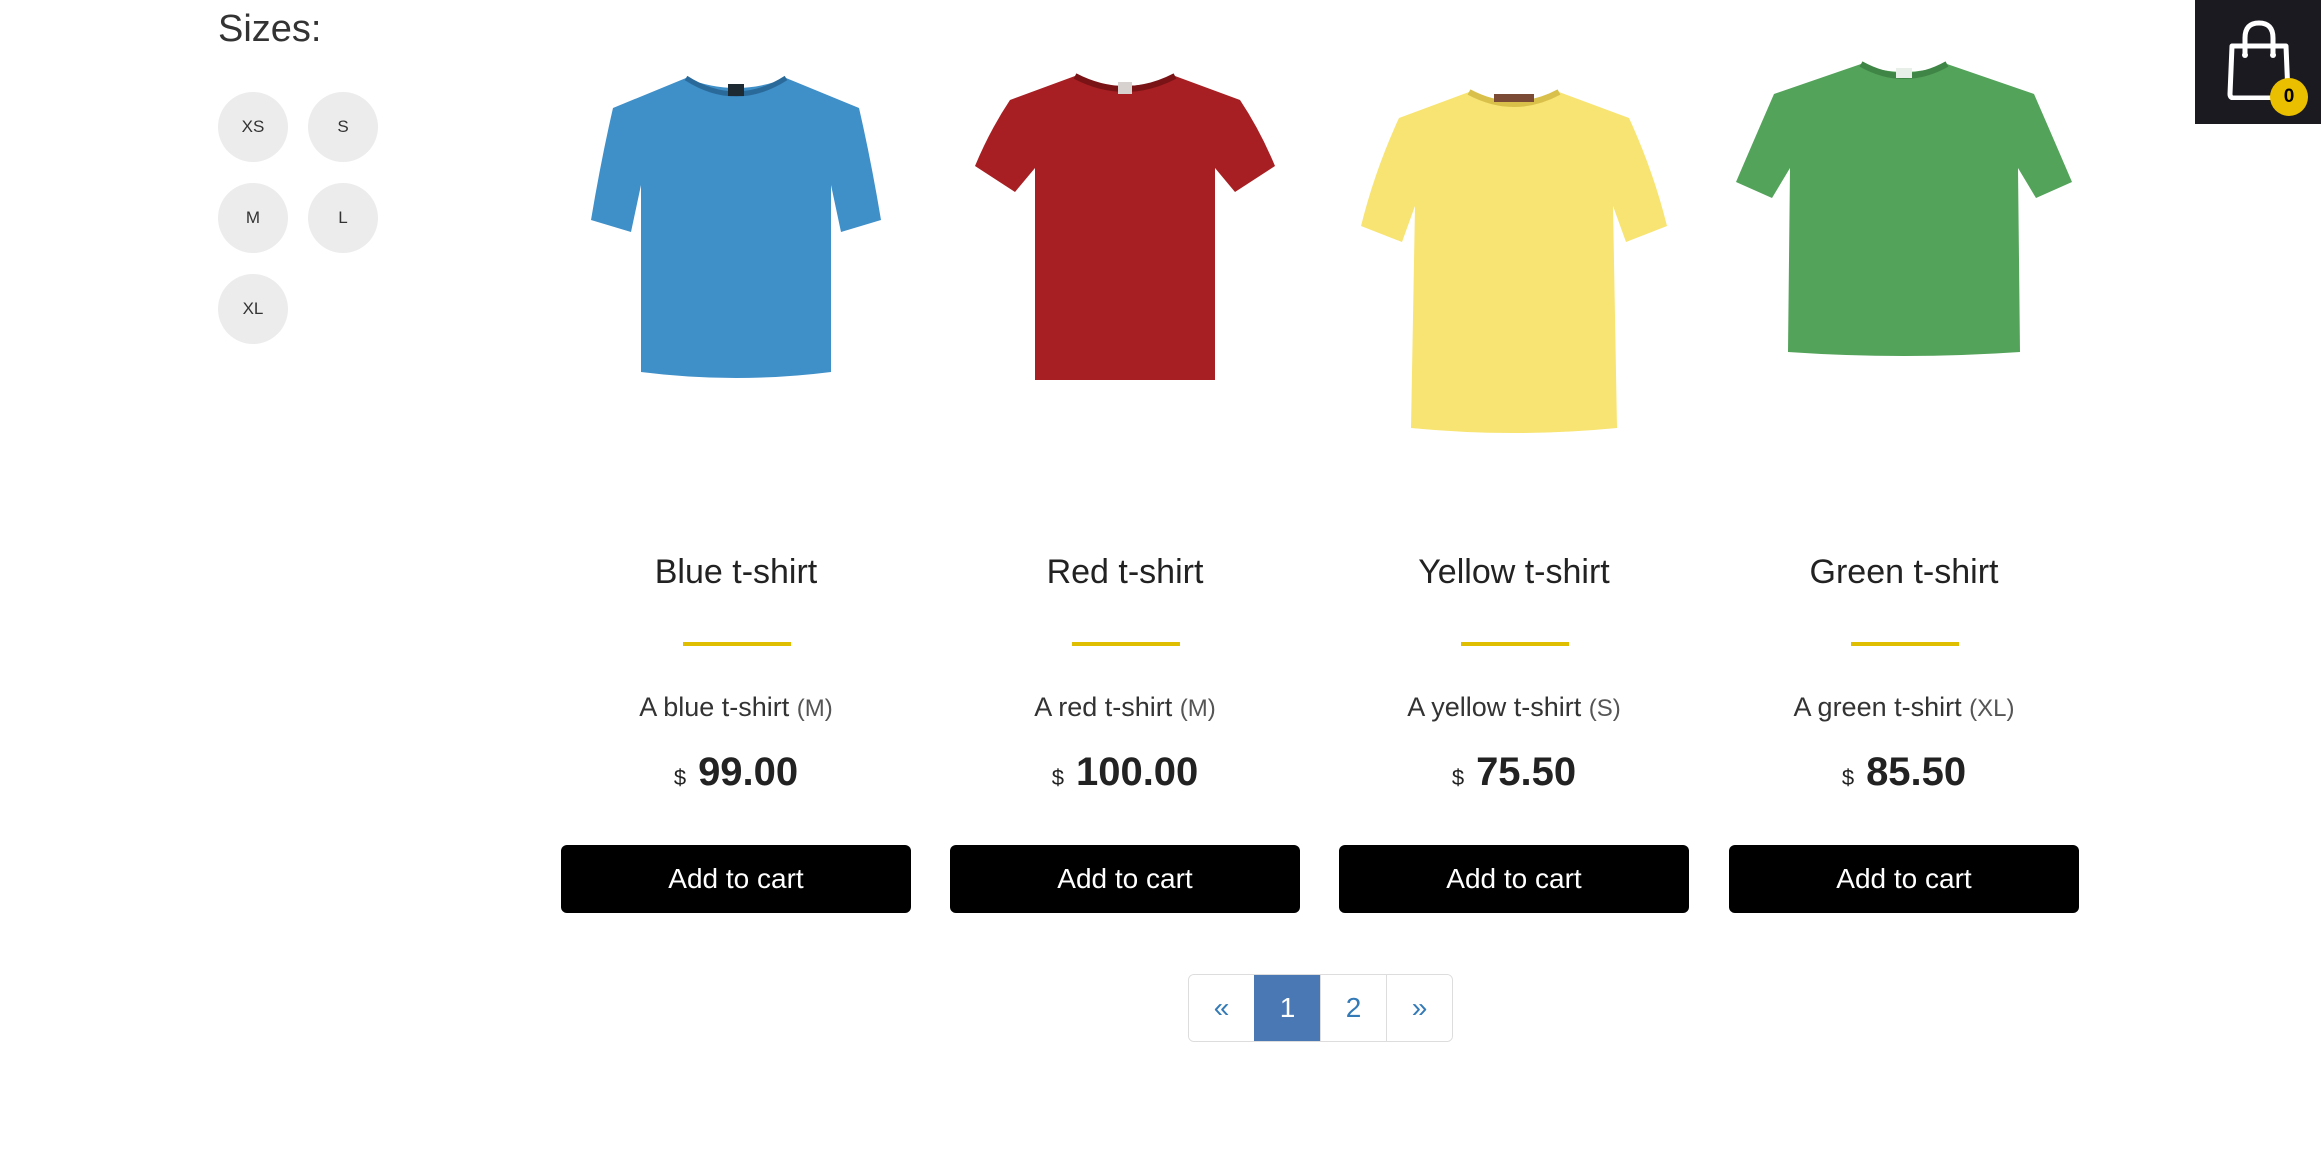 This screenshot has height=1171, width=2321. I want to click on product-description: A green t-shirt (XL), so click(1904, 707).